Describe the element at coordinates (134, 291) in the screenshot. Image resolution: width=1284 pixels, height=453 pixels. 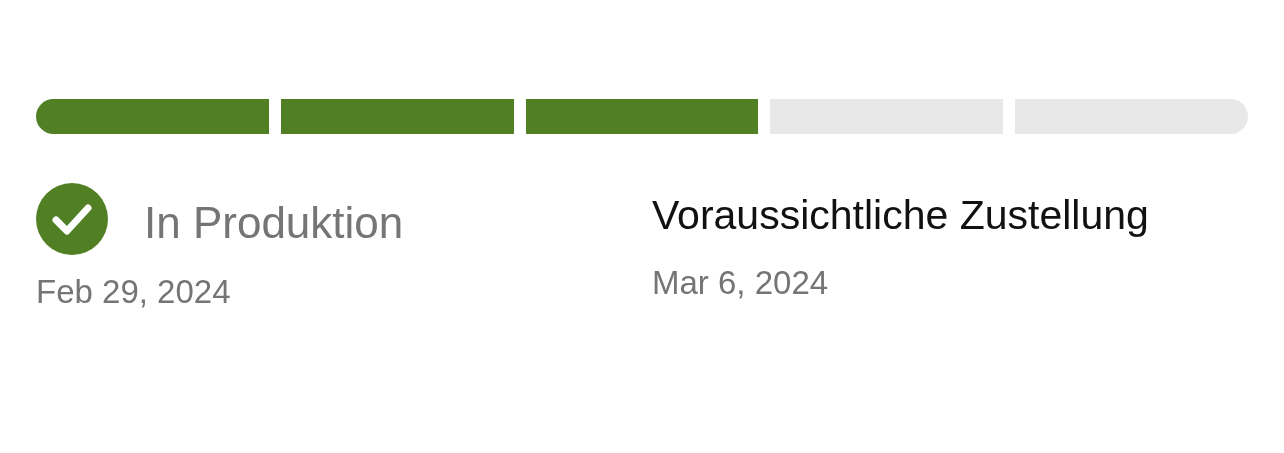
I see `status-date: Feb 29, 2024` at that location.